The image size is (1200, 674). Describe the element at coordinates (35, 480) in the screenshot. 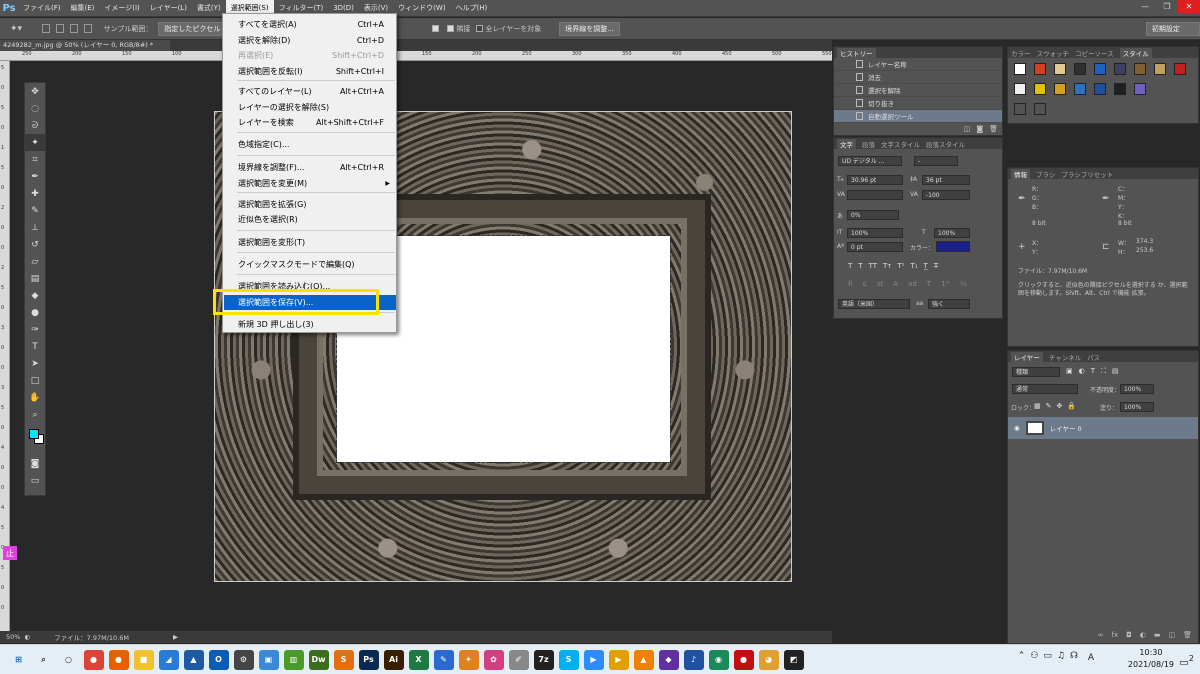

I see `screen-mode-icon: ▭` at that location.